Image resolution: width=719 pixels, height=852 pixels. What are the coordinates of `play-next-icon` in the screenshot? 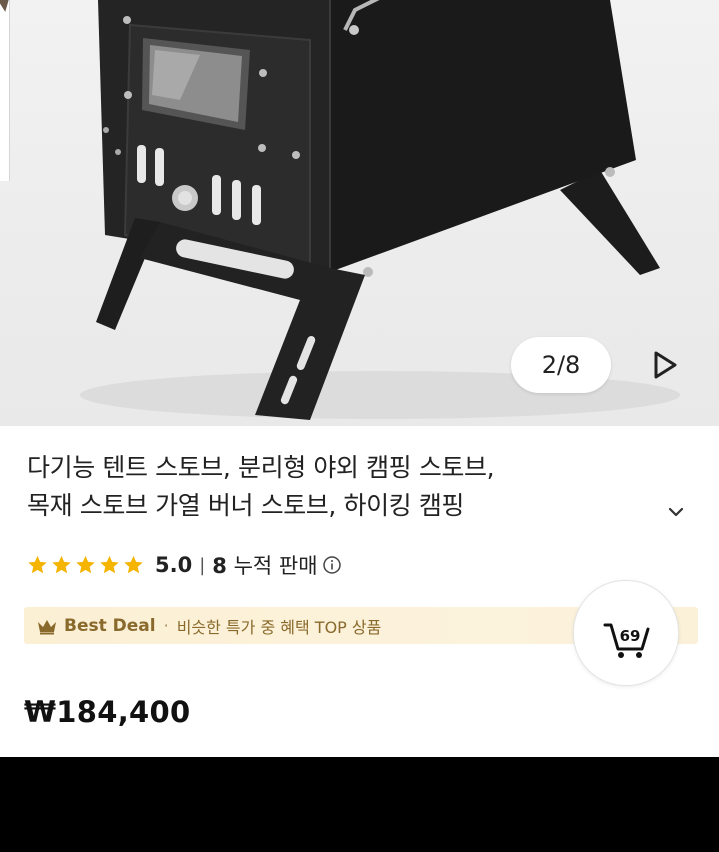 It's located at (665, 365).